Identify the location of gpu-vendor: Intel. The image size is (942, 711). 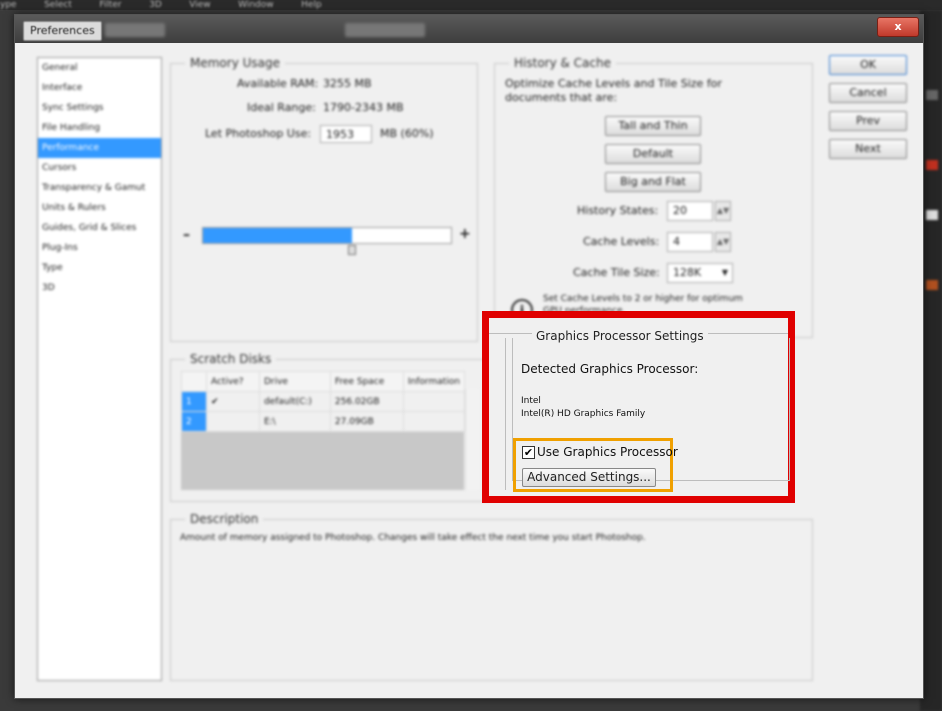
(531, 401).